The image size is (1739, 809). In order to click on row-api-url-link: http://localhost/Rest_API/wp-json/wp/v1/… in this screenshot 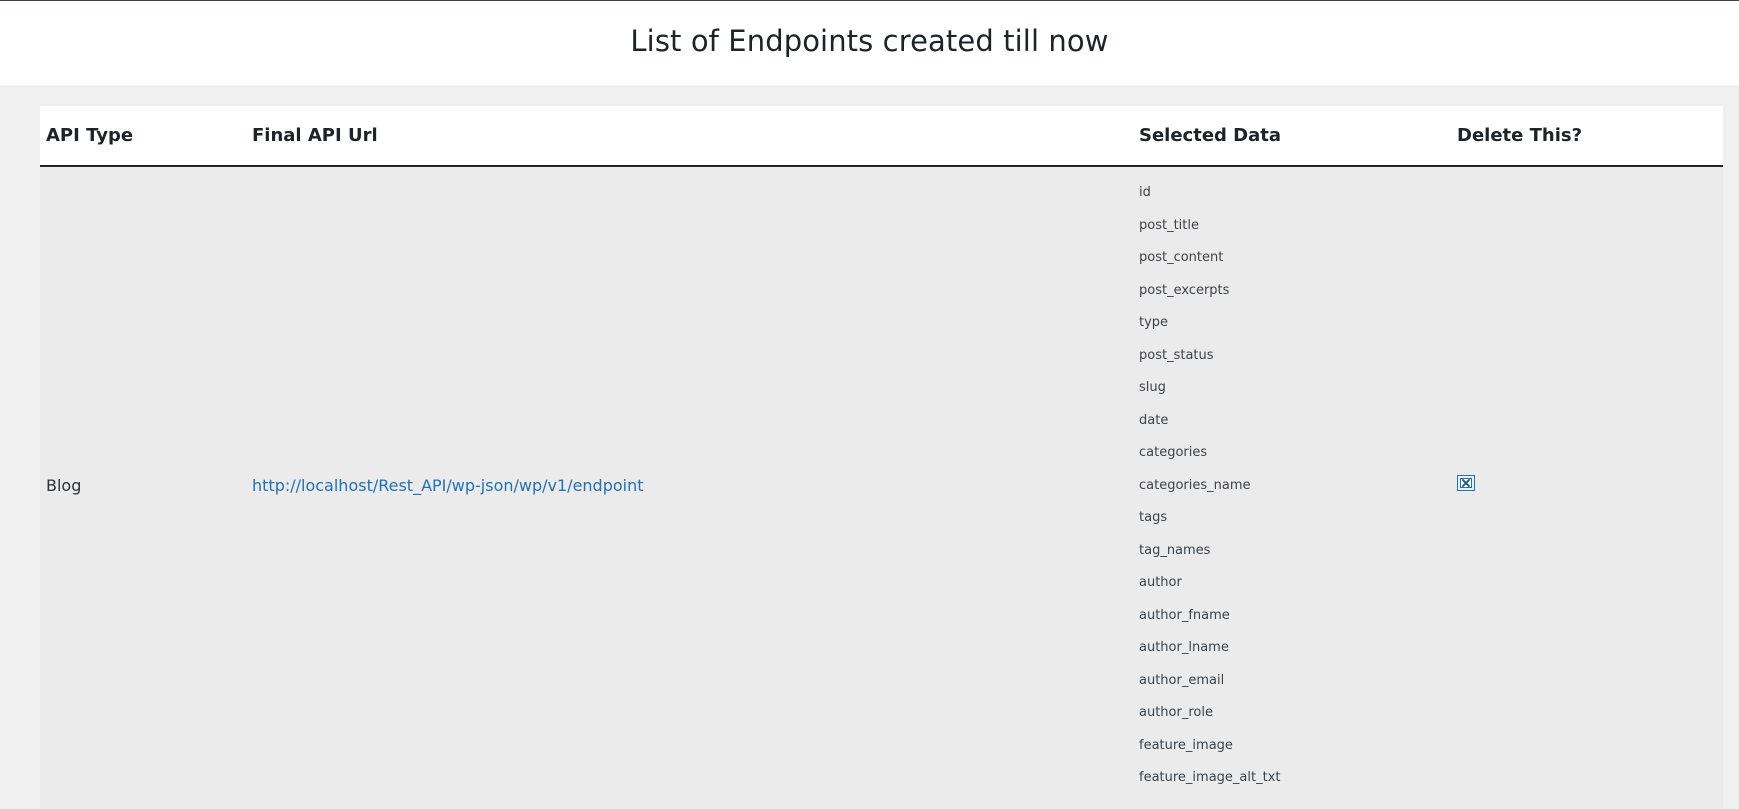, I will do `click(448, 485)`.